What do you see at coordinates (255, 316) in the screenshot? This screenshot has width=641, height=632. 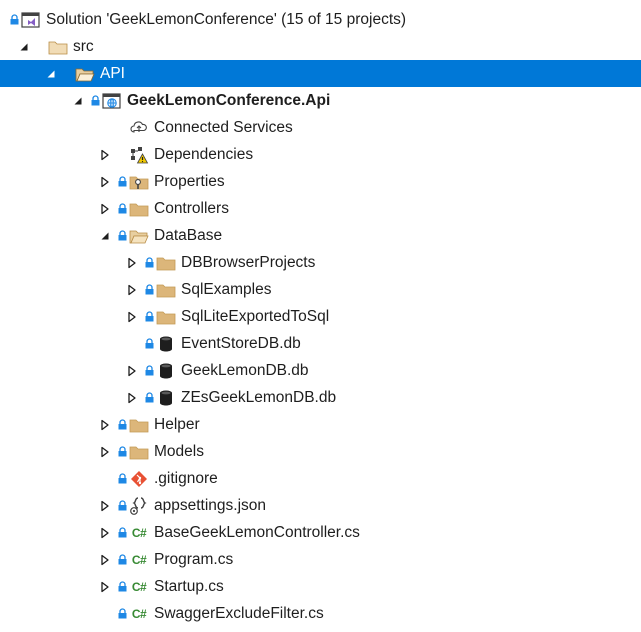 I see `tree-item-label: SqlLiteExportedToSql` at bounding box center [255, 316].